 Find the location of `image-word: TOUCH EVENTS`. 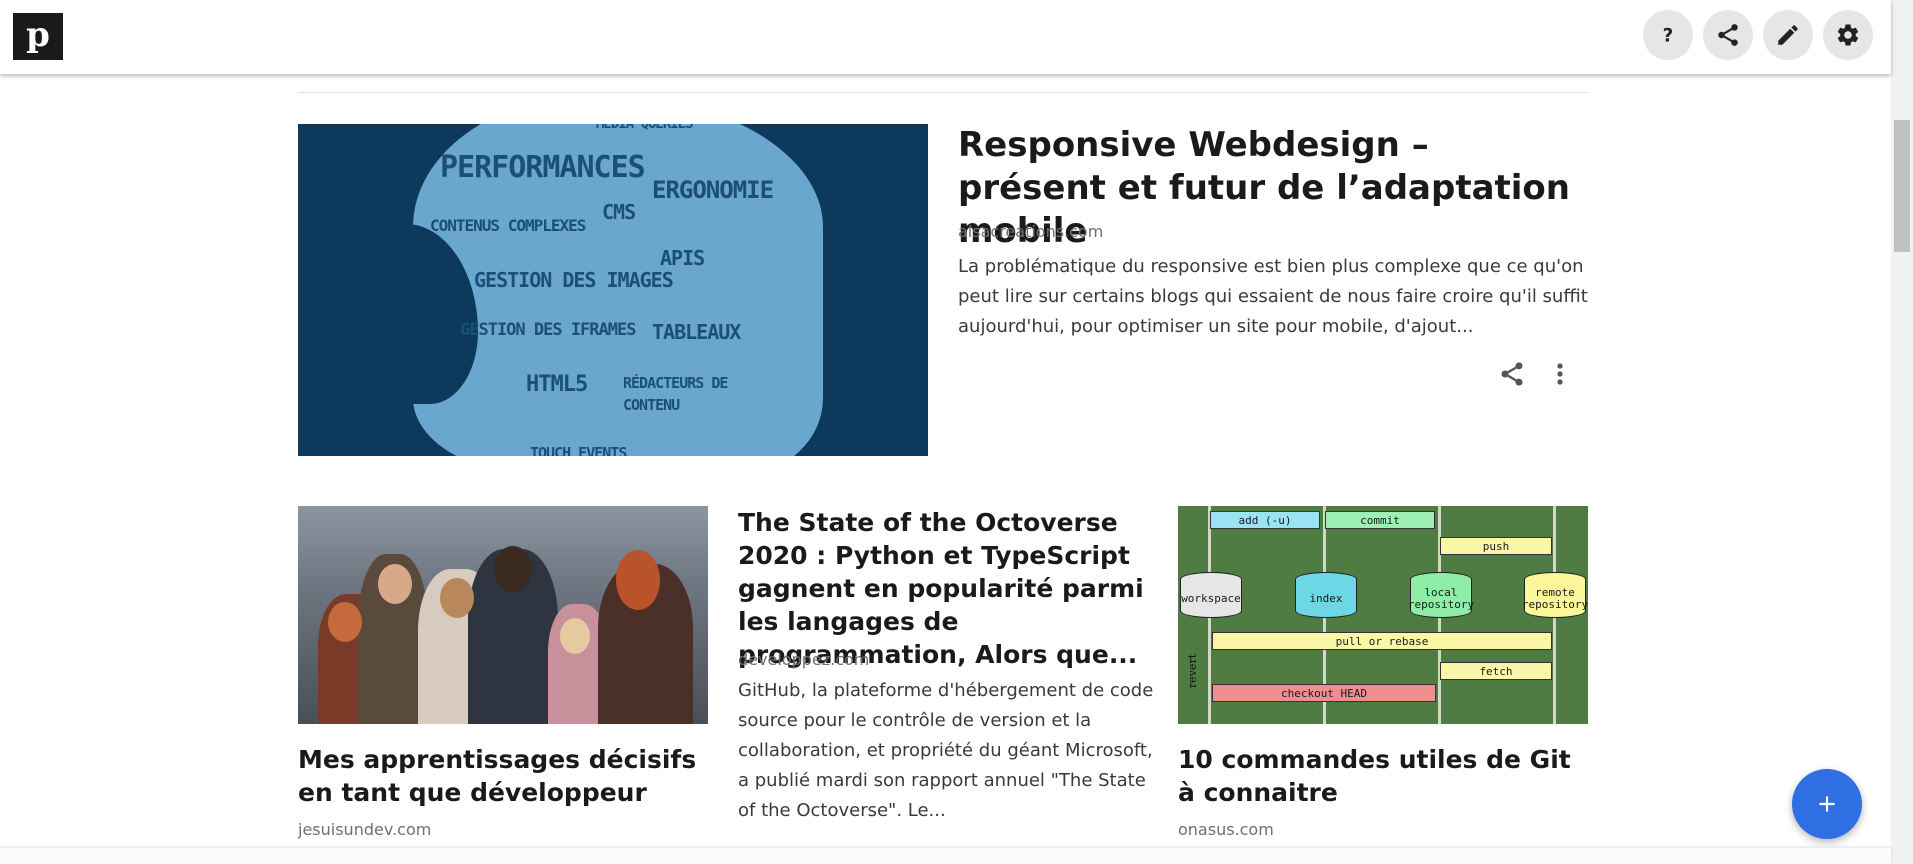

image-word: TOUCH EVENTS is located at coordinates (578, 450).